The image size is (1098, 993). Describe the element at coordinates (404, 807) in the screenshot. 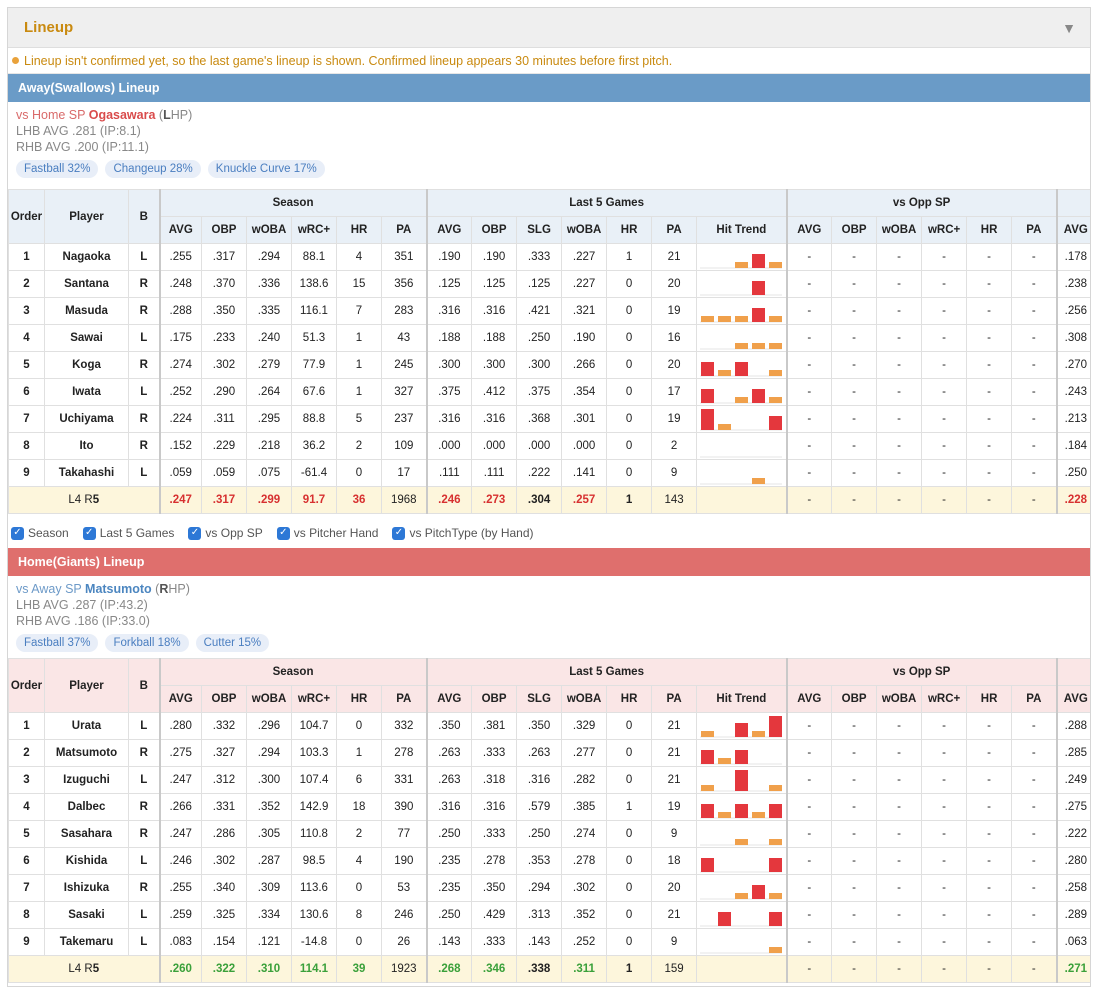

I see `season-stat-cell: 390` at that location.